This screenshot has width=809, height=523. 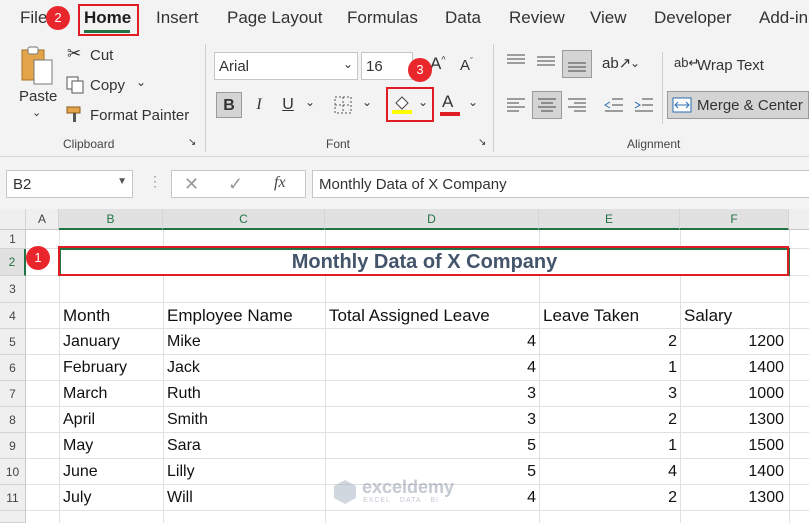 I want to click on row-header-6: 6, so click(x=13, y=368).